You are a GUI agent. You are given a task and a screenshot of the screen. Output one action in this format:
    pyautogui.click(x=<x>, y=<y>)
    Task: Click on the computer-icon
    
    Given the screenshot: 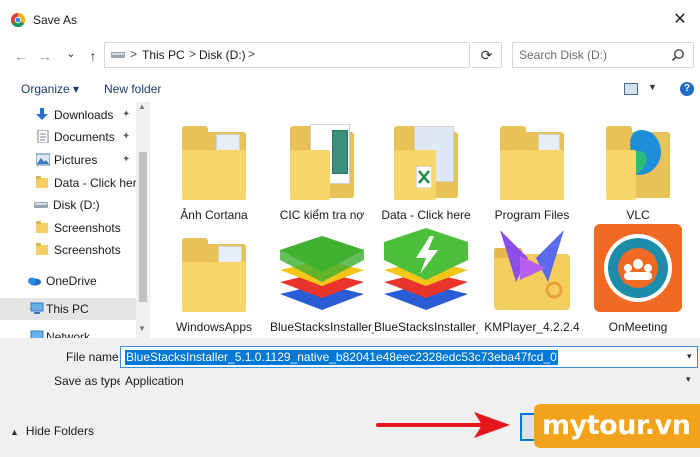 What is the action you would take?
    pyautogui.click(x=37, y=308)
    